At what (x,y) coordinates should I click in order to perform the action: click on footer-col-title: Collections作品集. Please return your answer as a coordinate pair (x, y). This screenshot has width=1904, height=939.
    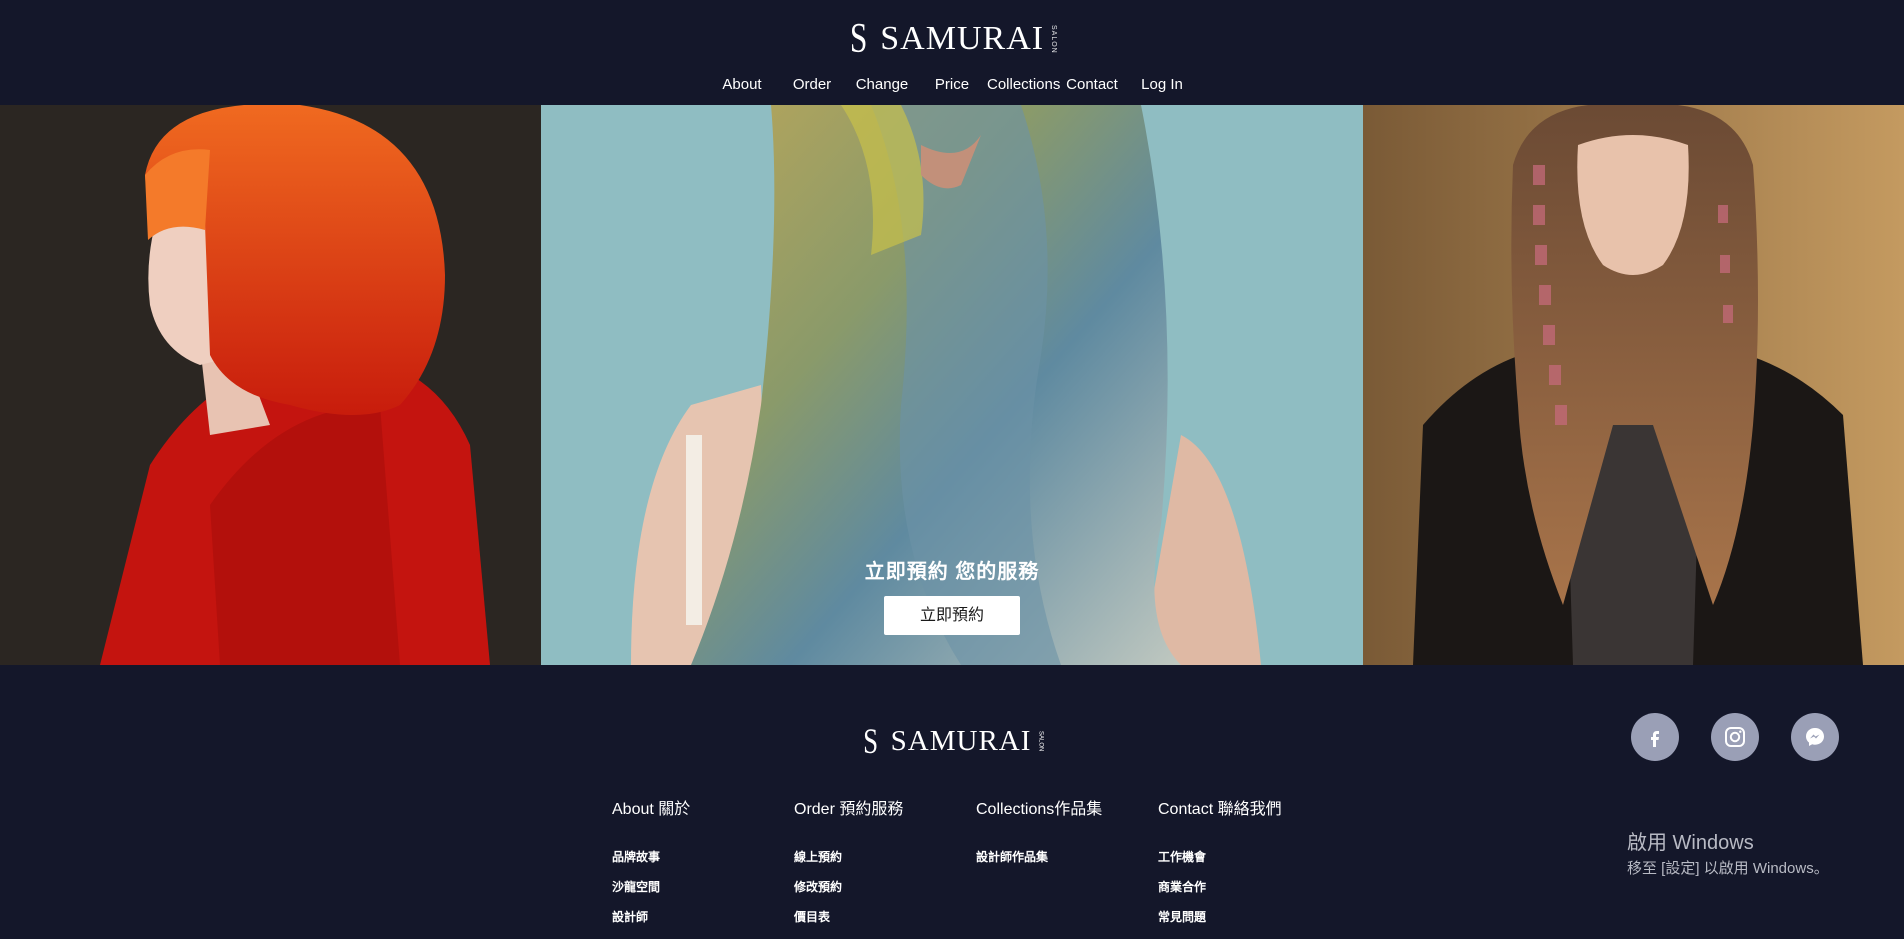
    Looking at the image, I should click on (1066, 807).